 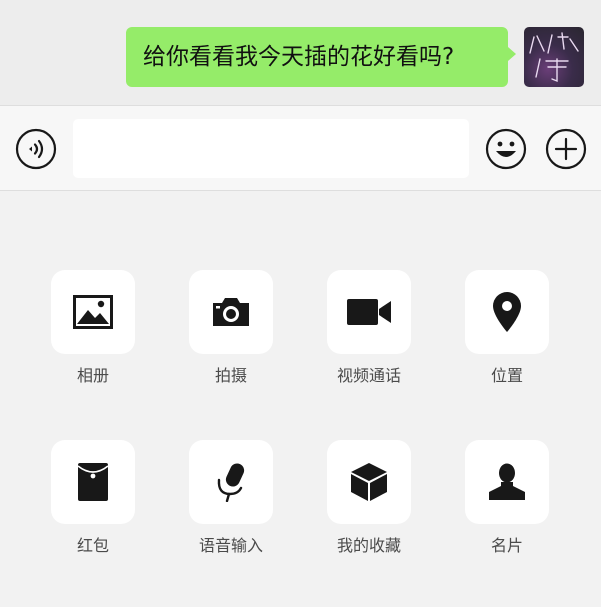 What do you see at coordinates (92, 545) in the screenshot?
I see `tool-label: 红包` at bounding box center [92, 545].